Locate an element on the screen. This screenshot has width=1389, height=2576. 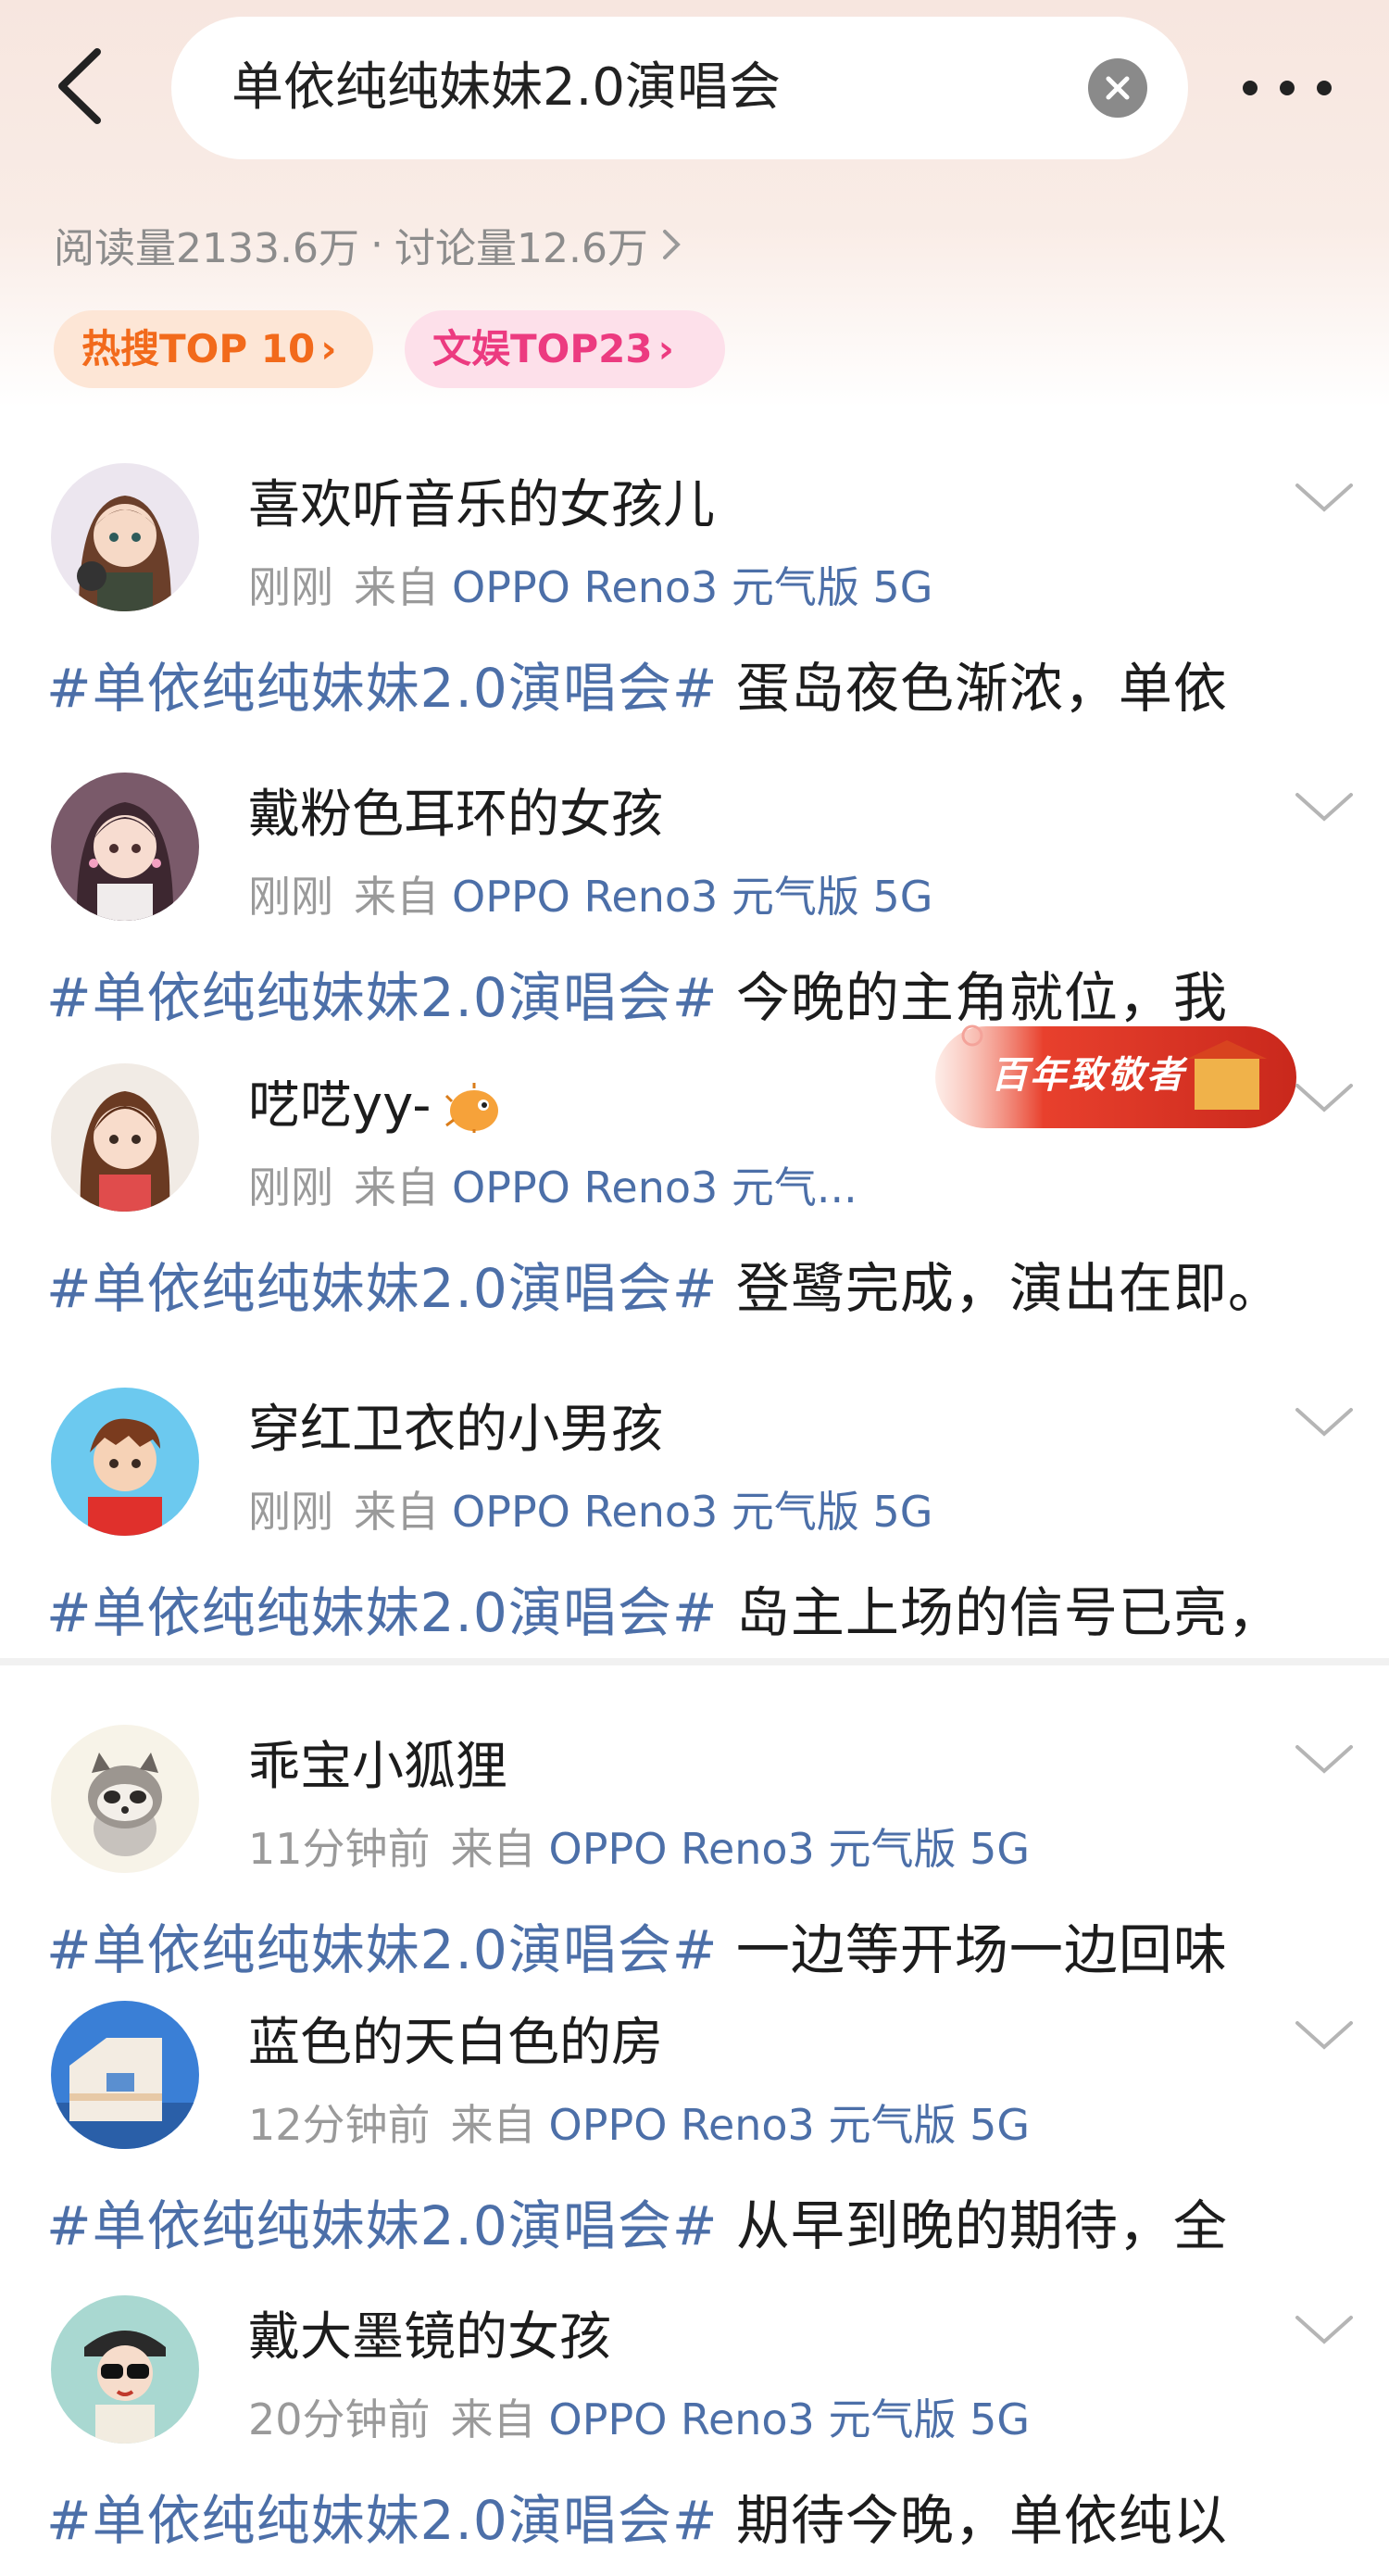
more-options-button is located at coordinates (1287, 88).